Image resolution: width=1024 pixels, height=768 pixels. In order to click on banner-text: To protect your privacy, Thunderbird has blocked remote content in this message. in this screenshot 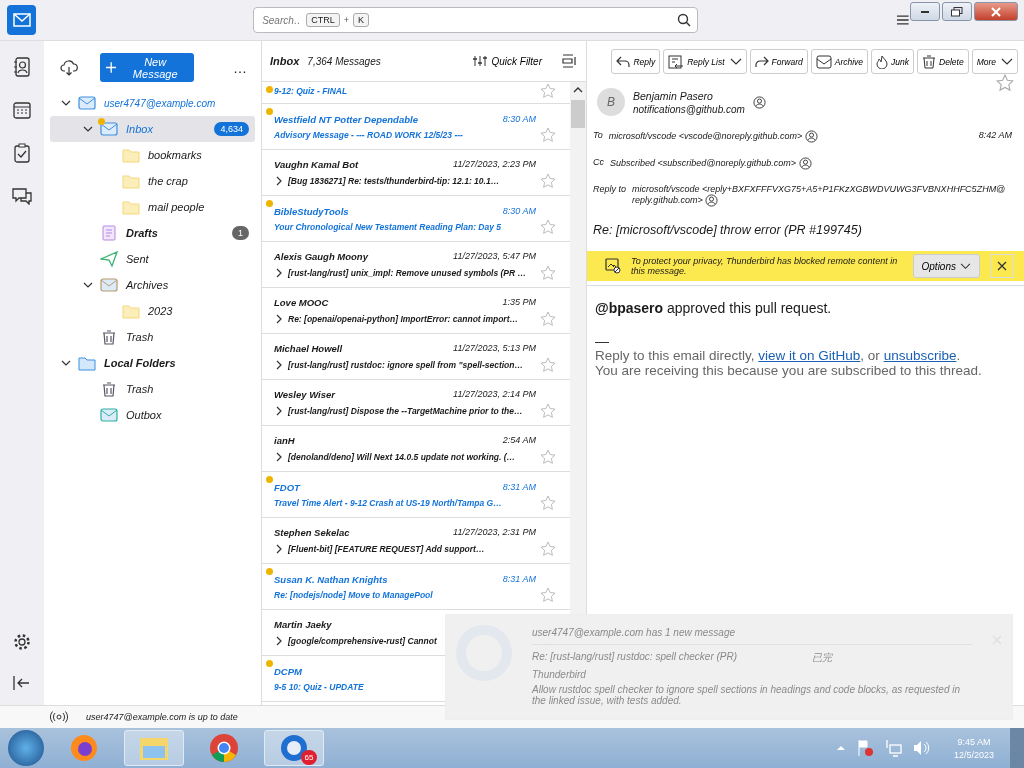, I will do `click(765, 266)`.